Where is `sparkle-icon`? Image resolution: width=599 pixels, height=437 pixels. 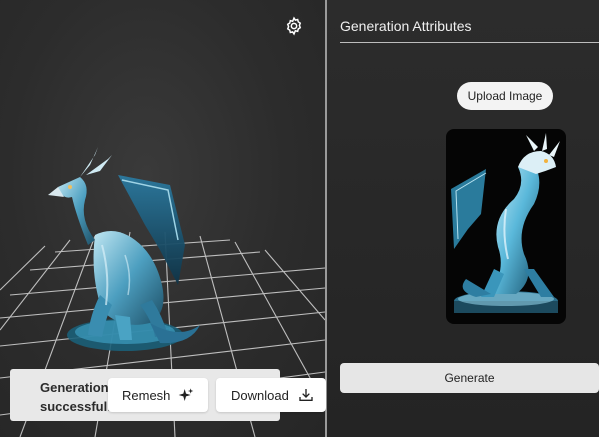 sparkle-icon is located at coordinates (186, 394).